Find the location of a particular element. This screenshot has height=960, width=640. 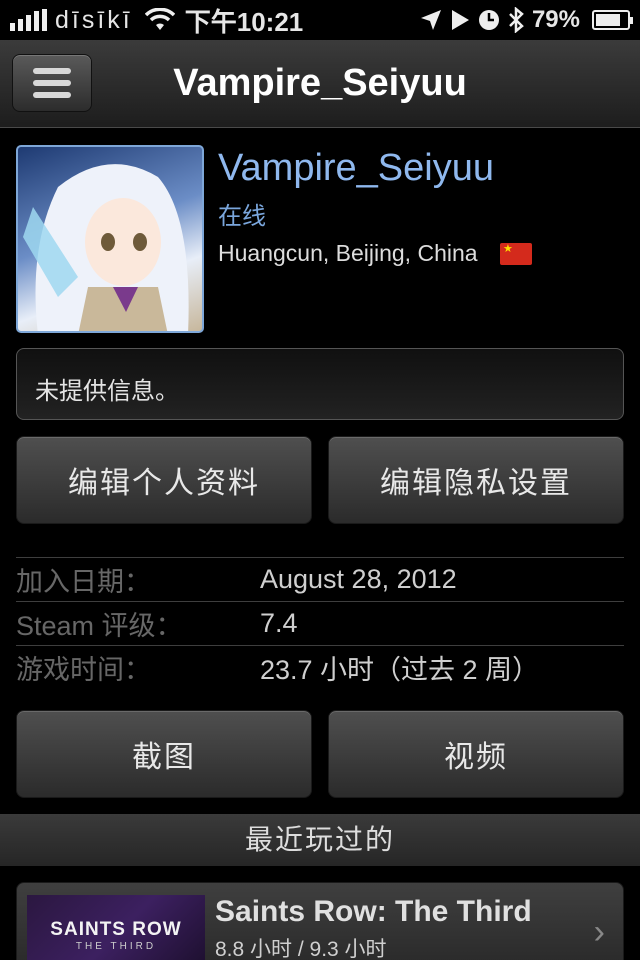

stat-row-steam-rating: Steam 评级： 7.4 is located at coordinates (320, 623).